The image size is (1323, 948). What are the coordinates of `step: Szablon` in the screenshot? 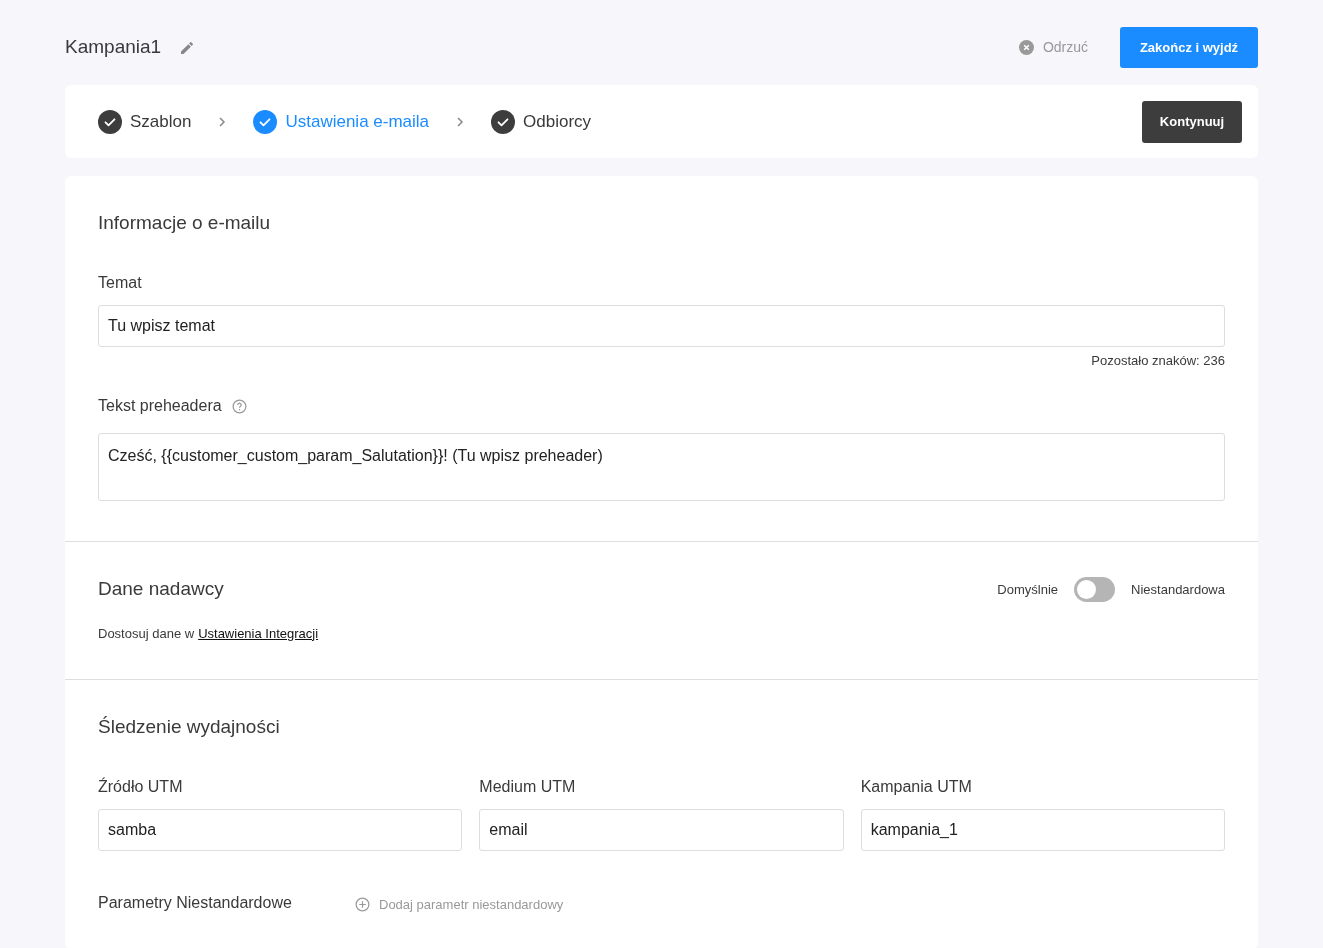 It's located at (145, 121).